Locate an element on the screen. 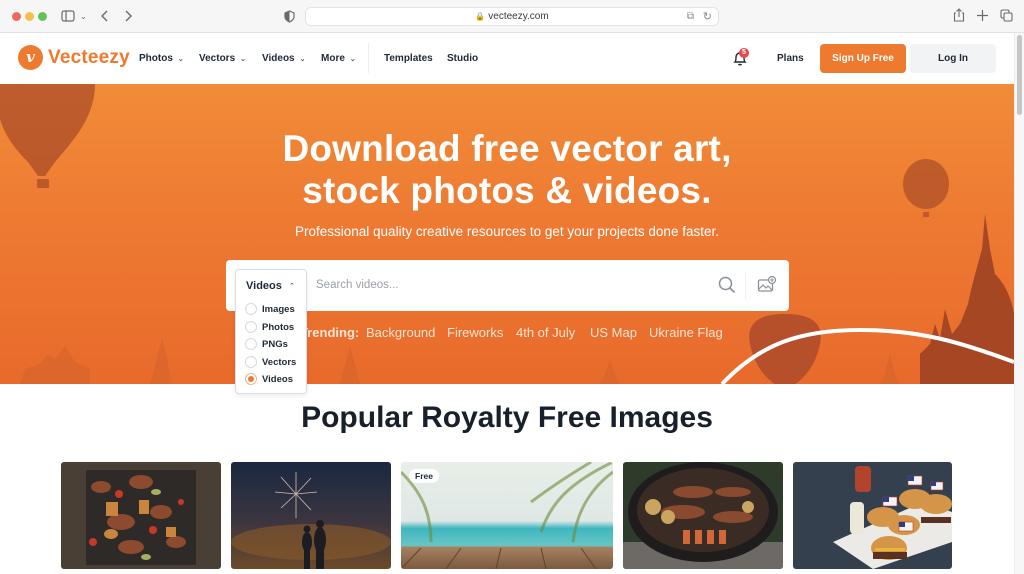 This screenshot has height=574, width=1024. hero-title-line-1: Download free vector art, is located at coordinates (507, 148).